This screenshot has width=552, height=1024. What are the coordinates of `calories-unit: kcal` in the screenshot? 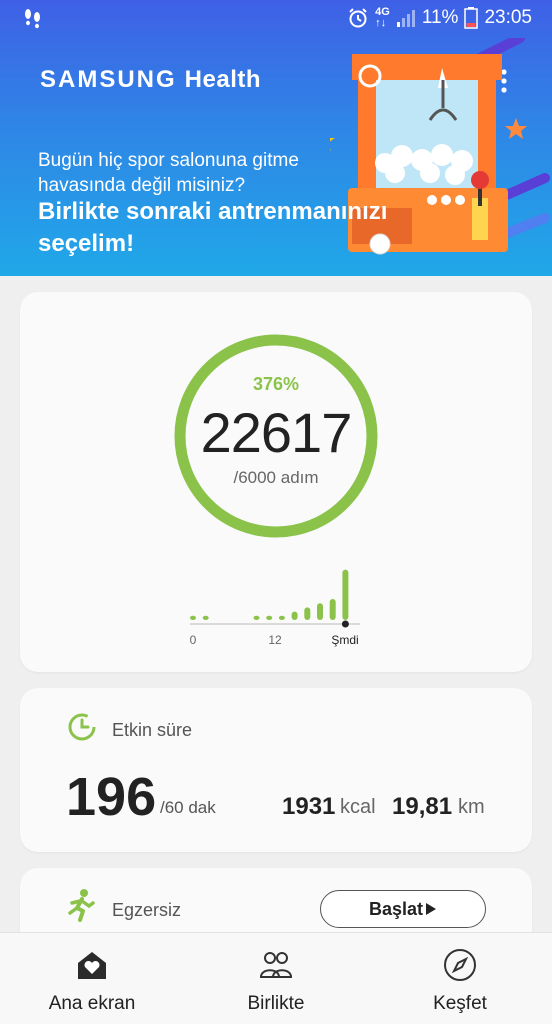 It's located at (358, 807).